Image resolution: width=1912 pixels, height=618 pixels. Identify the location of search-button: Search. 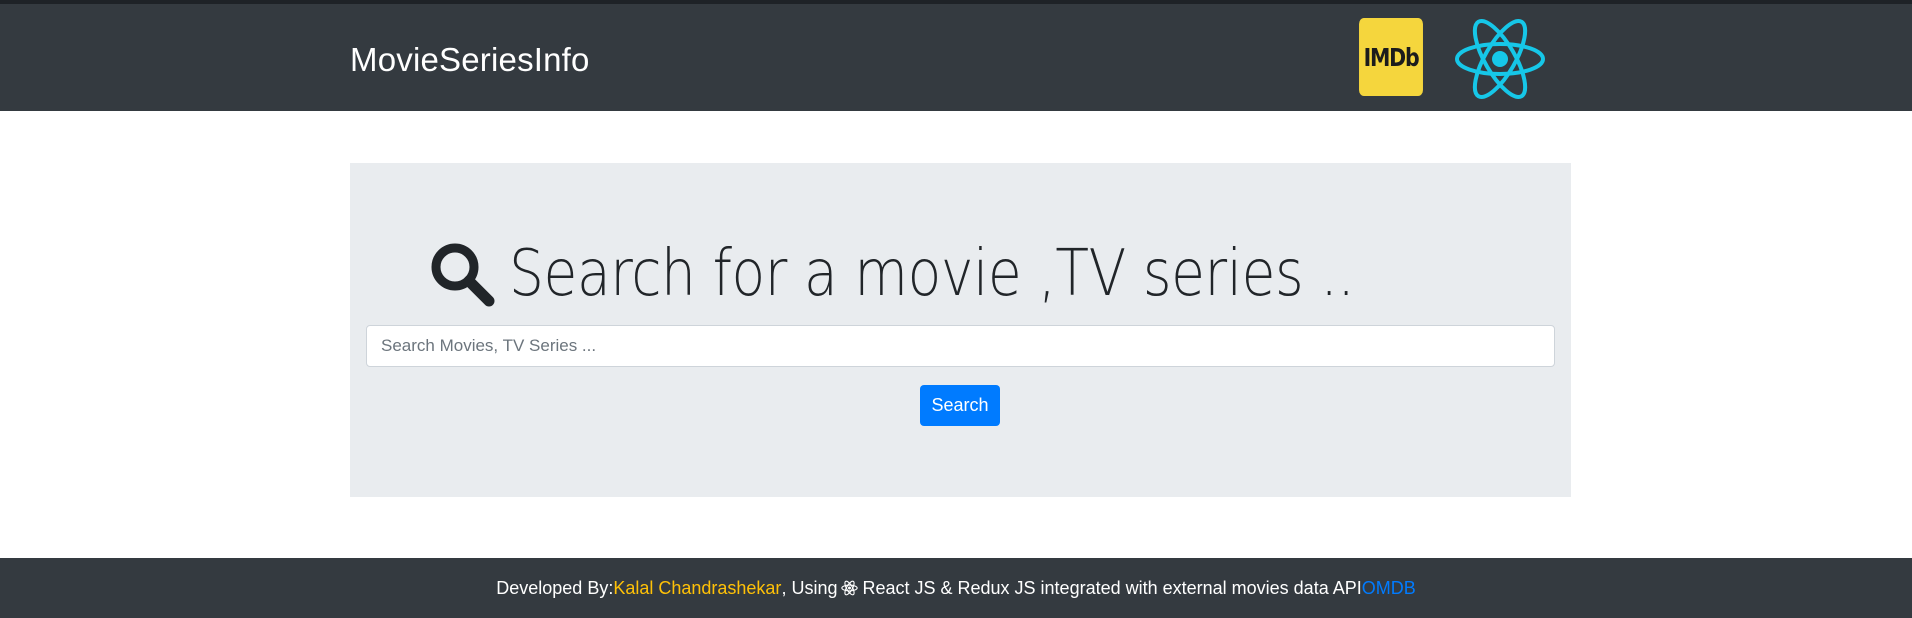
(960, 405).